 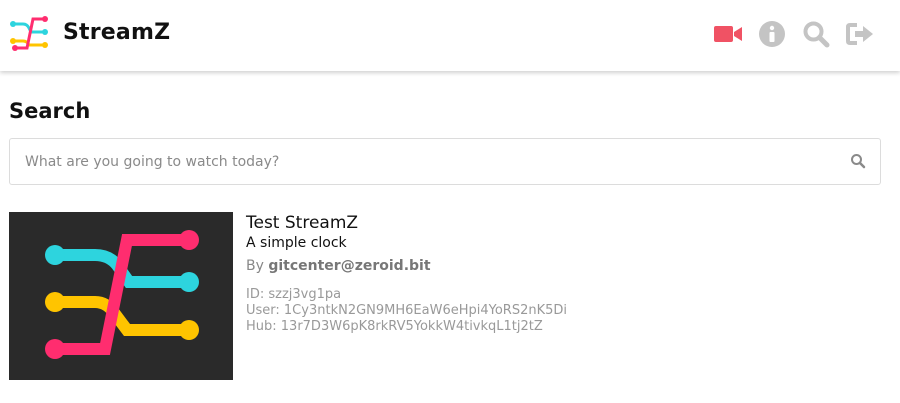 What do you see at coordinates (30, 33) in the screenshot?
I see `streamz-logo-icon` at bounding box center [30, 33].